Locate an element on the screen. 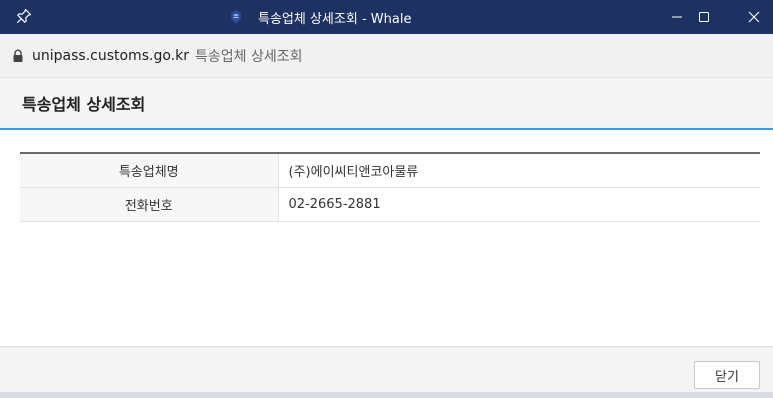 The width and height of the screenshot is (773, 398). company-name-label: 특송업체명 is located at coordinates (149, 170).